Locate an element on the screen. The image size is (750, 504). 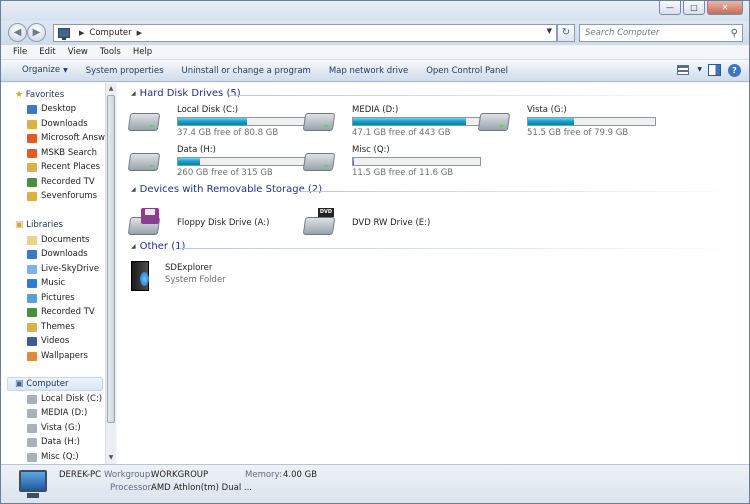
computer-icon: ▣ is located at coordinates (19, 384).